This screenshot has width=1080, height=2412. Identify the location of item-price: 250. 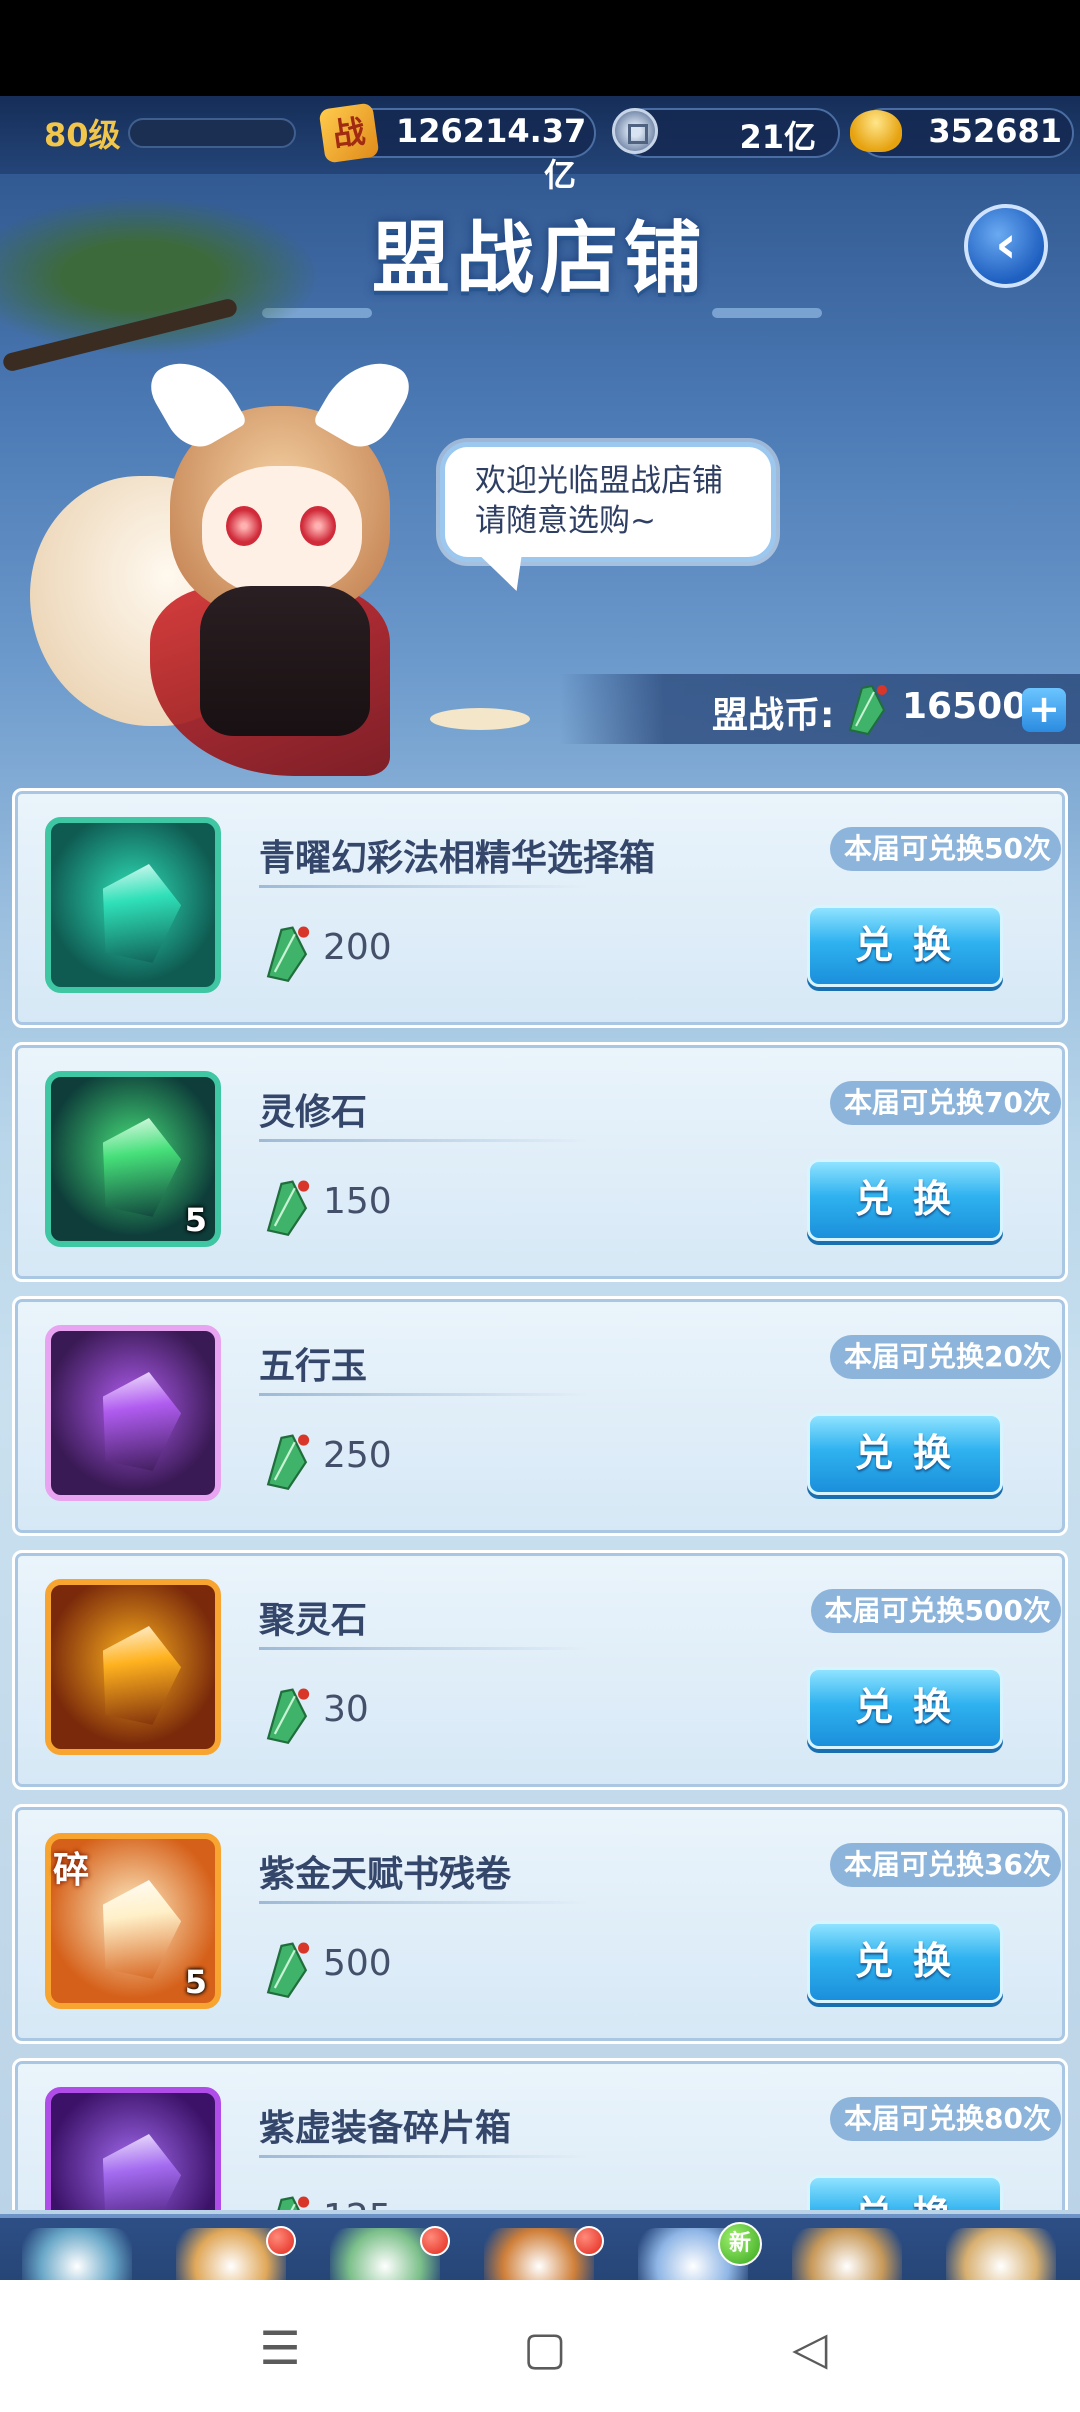
(357, 1455).